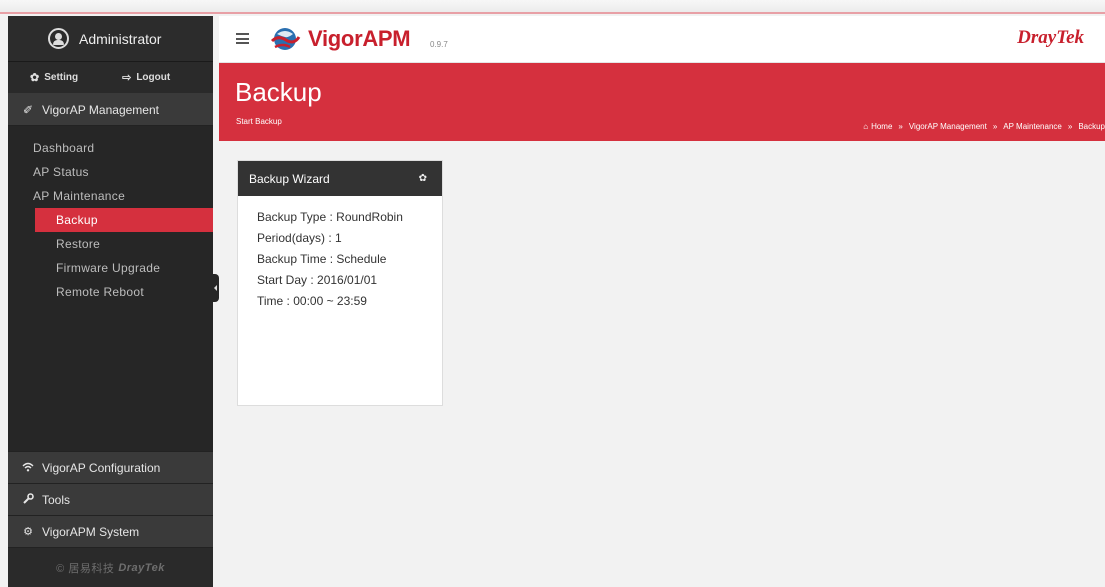 The width and height of the screenshot is (1105, 587). I want to click on user-panel: Administrator, so click(110, 39).